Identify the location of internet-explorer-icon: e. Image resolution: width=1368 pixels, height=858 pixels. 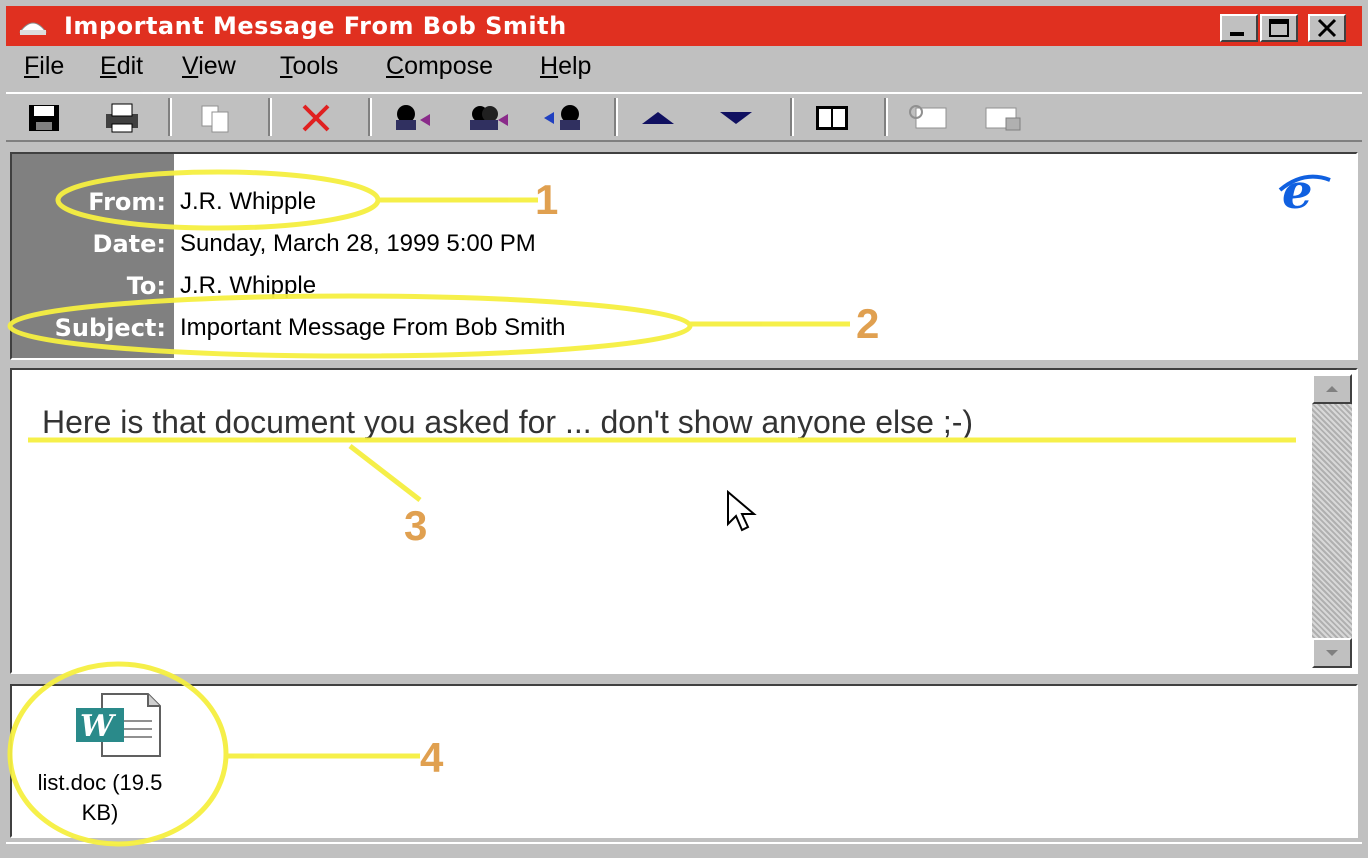
(1304, 191).